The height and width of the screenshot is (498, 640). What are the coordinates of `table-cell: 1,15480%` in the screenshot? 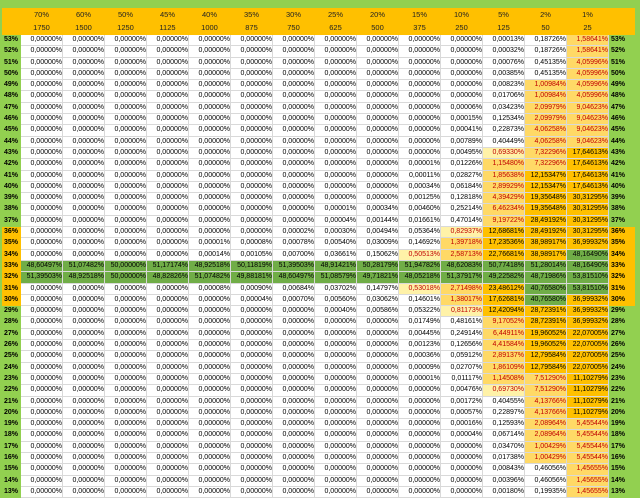 It's located at (503, 164).